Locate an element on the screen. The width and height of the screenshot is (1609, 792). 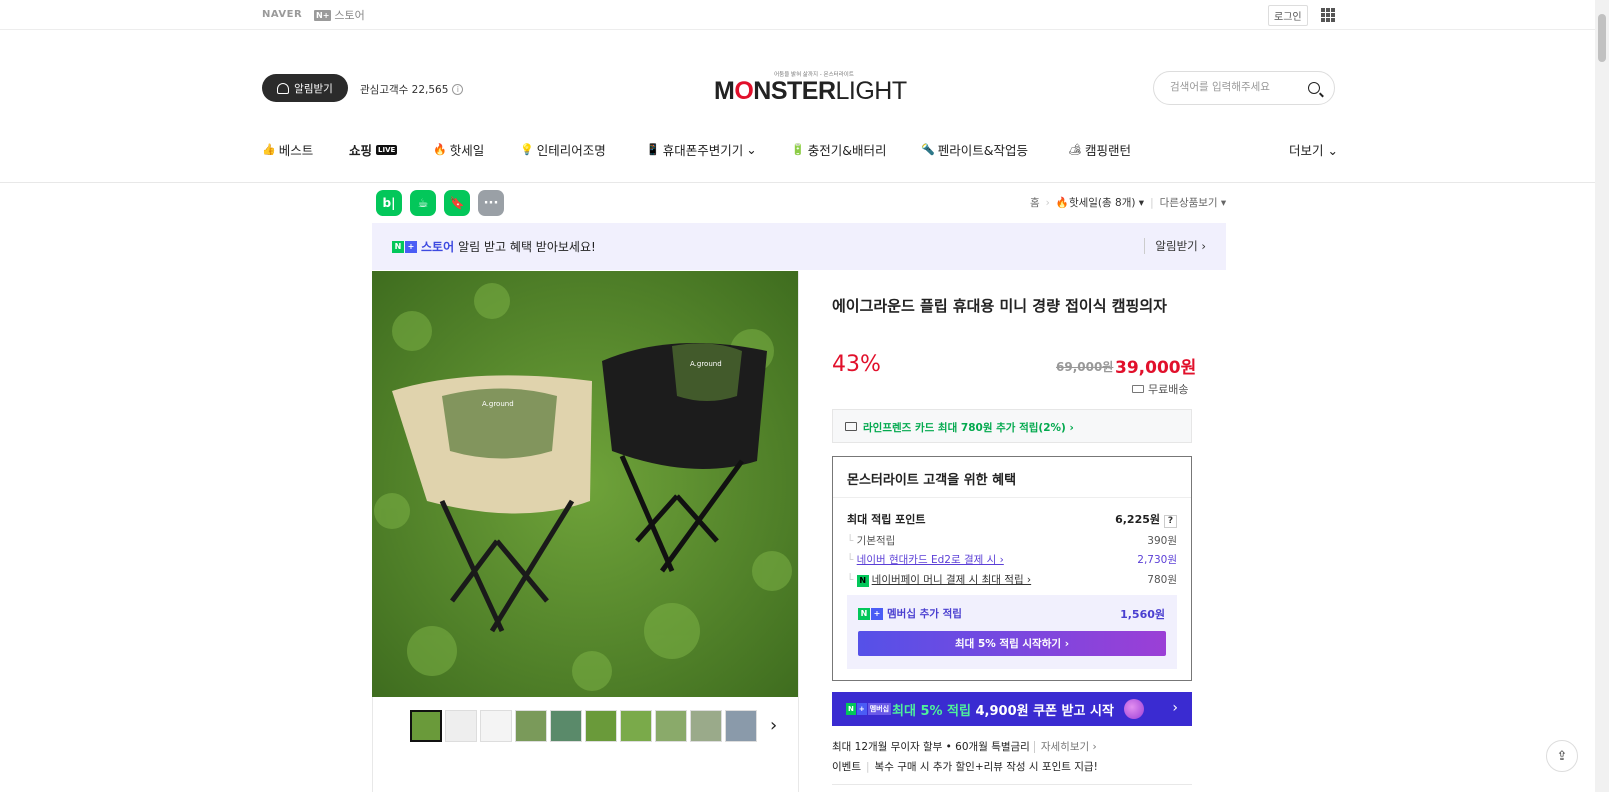
event-info: 이벤트 | 복수 구매 시 추가 할인+리뷰 작성 시 포인트 지급! is located at coordinates (965, 767).